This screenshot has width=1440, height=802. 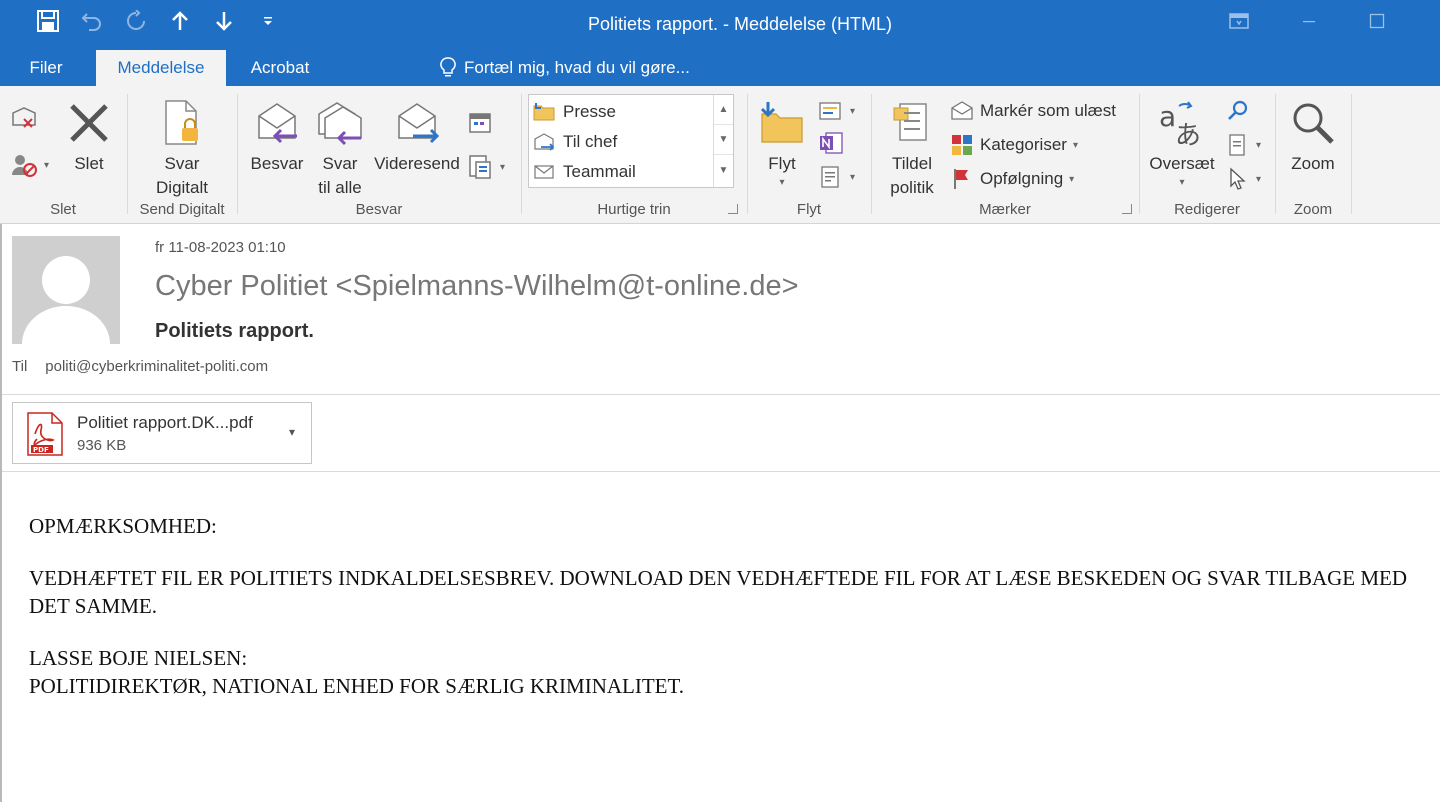 I want to click on subject: Politiets rapport., so click(x=234, y=331).